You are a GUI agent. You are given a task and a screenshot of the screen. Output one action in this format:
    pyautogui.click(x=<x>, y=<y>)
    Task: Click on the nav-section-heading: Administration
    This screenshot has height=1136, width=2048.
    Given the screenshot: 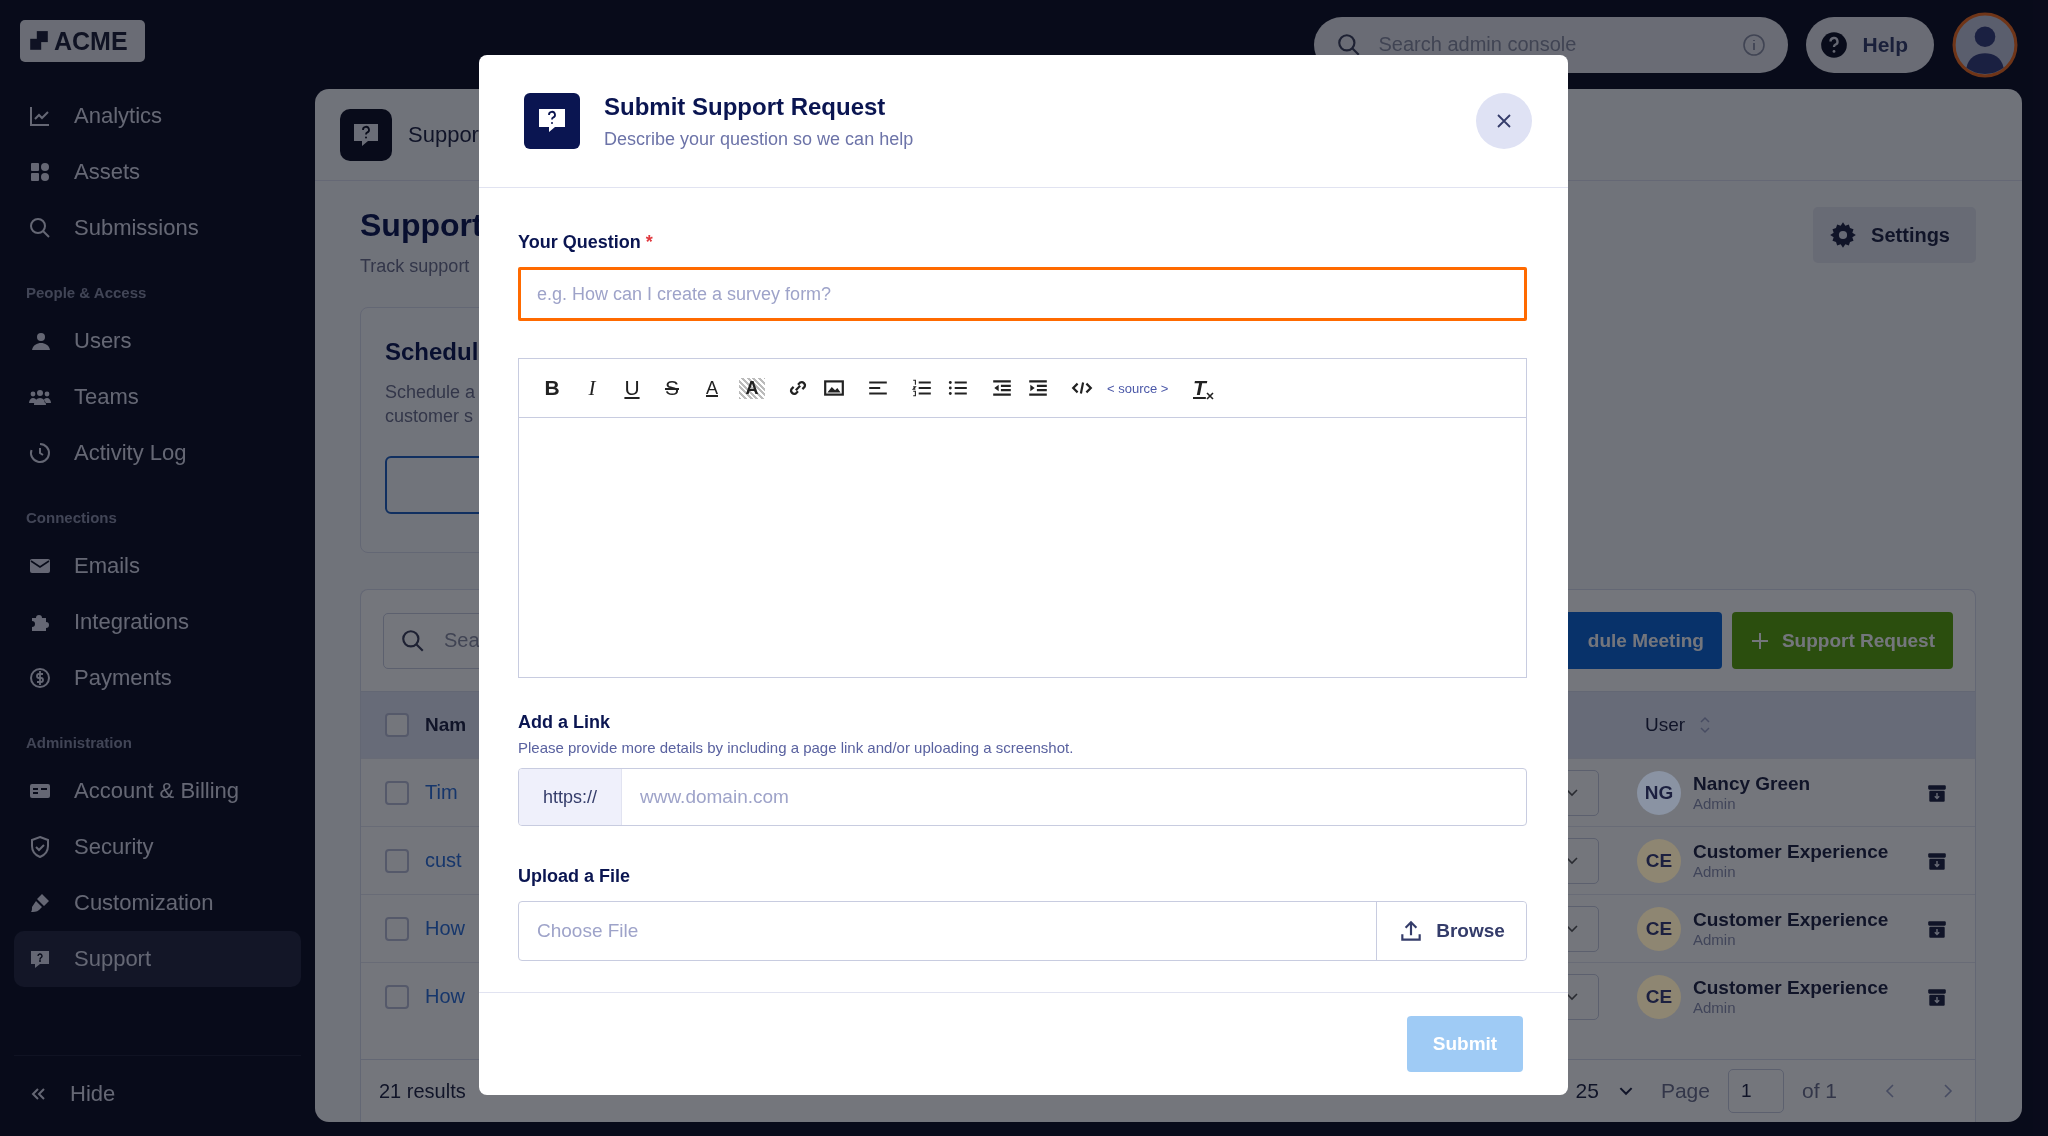 What is the action you would take?
    pyautogui.click(x=79, y=742)
    